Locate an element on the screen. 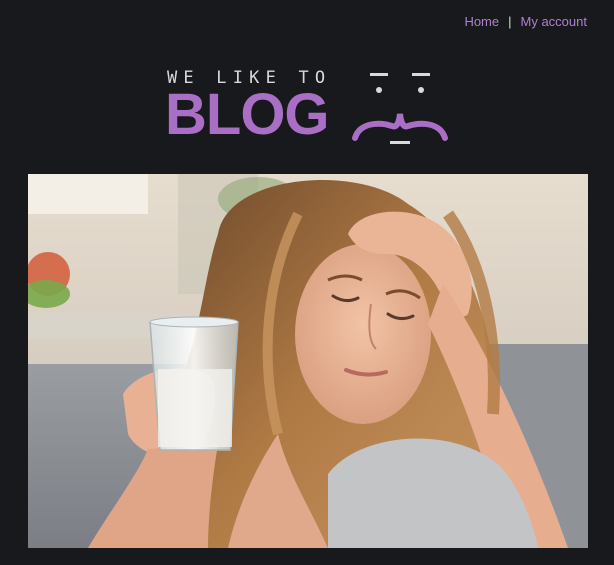 This screenshot has height=565, width=614. top-nav: Home | My account is located at coordinates (525, 21).